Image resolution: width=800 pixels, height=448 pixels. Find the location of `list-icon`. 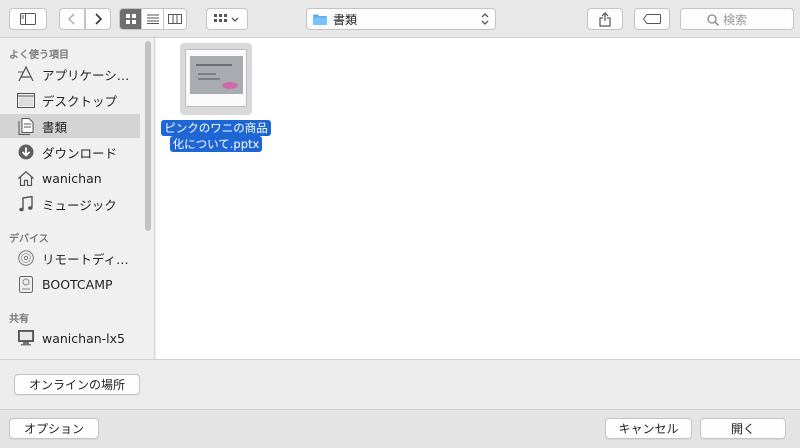

list-icon is located at coordinates (152, 19).